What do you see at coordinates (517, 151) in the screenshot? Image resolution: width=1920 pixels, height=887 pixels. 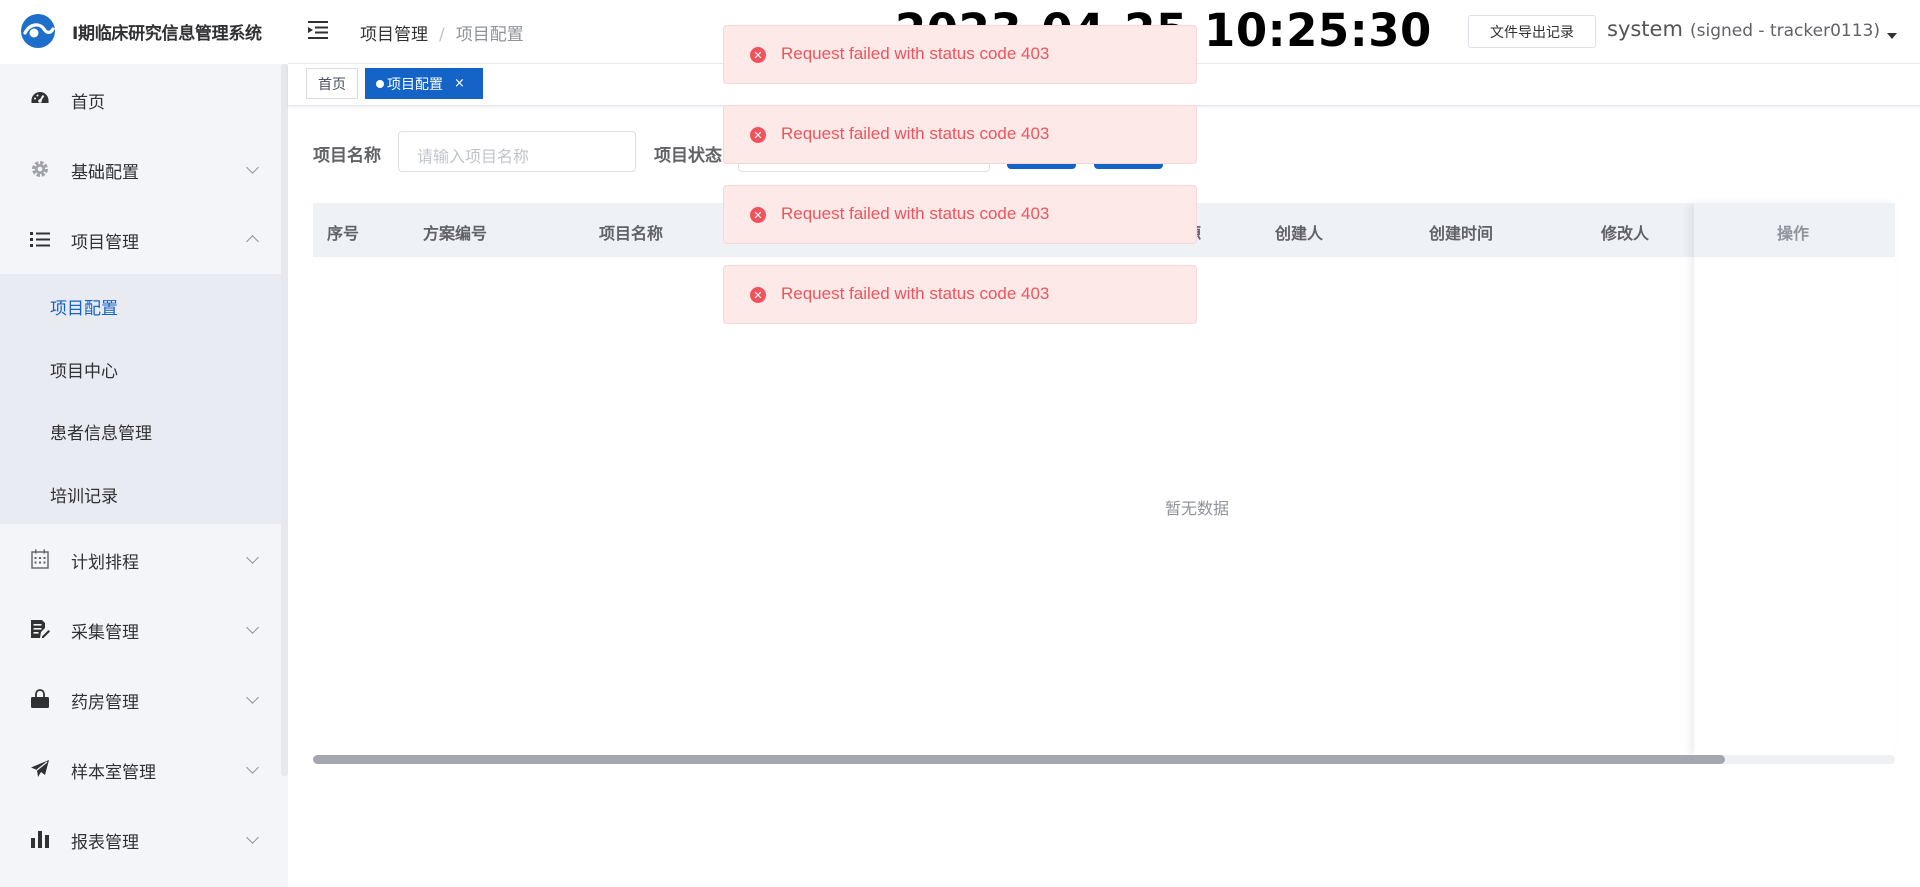 I see `project-name-input: 请输入项目名称` at bounding box center [517, 151].